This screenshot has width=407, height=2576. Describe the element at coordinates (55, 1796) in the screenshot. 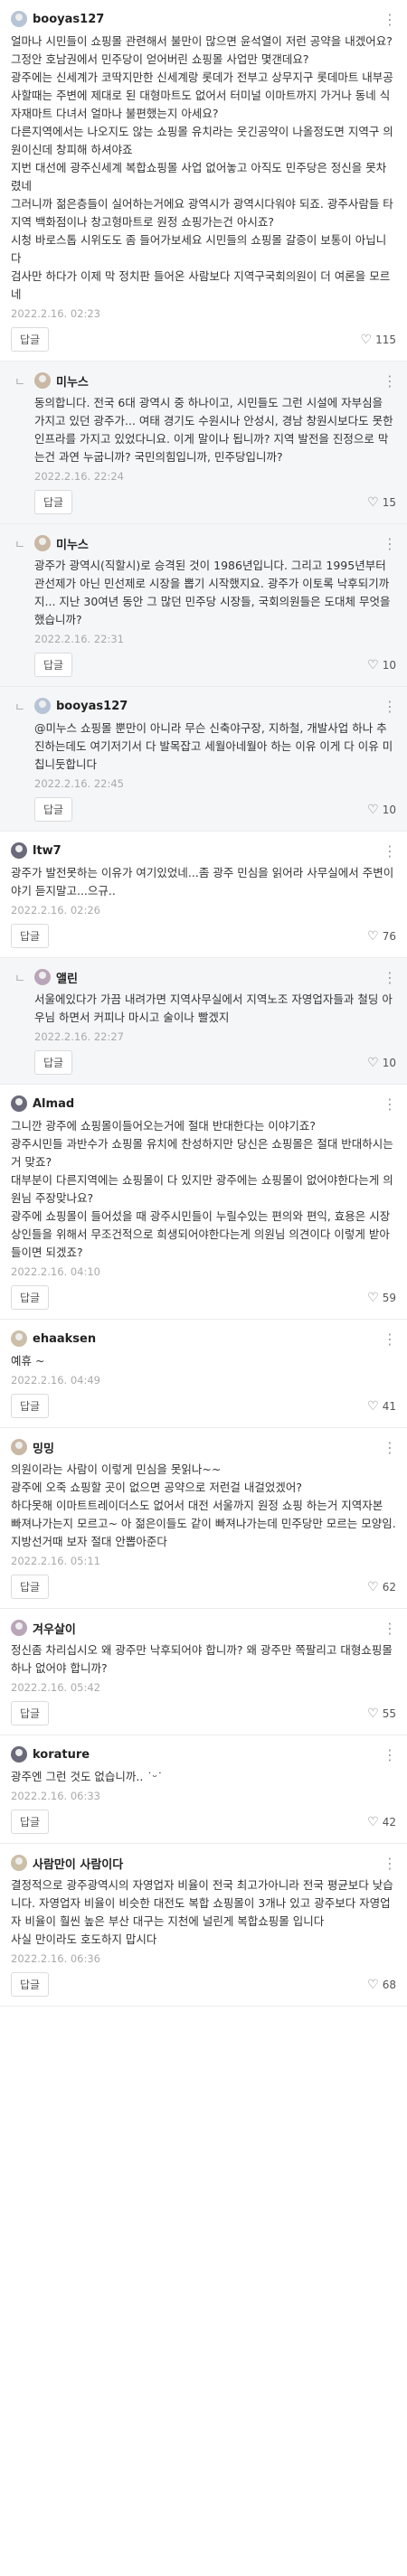

I see `comment-date: 2022.2.16. 06:33` at that location.